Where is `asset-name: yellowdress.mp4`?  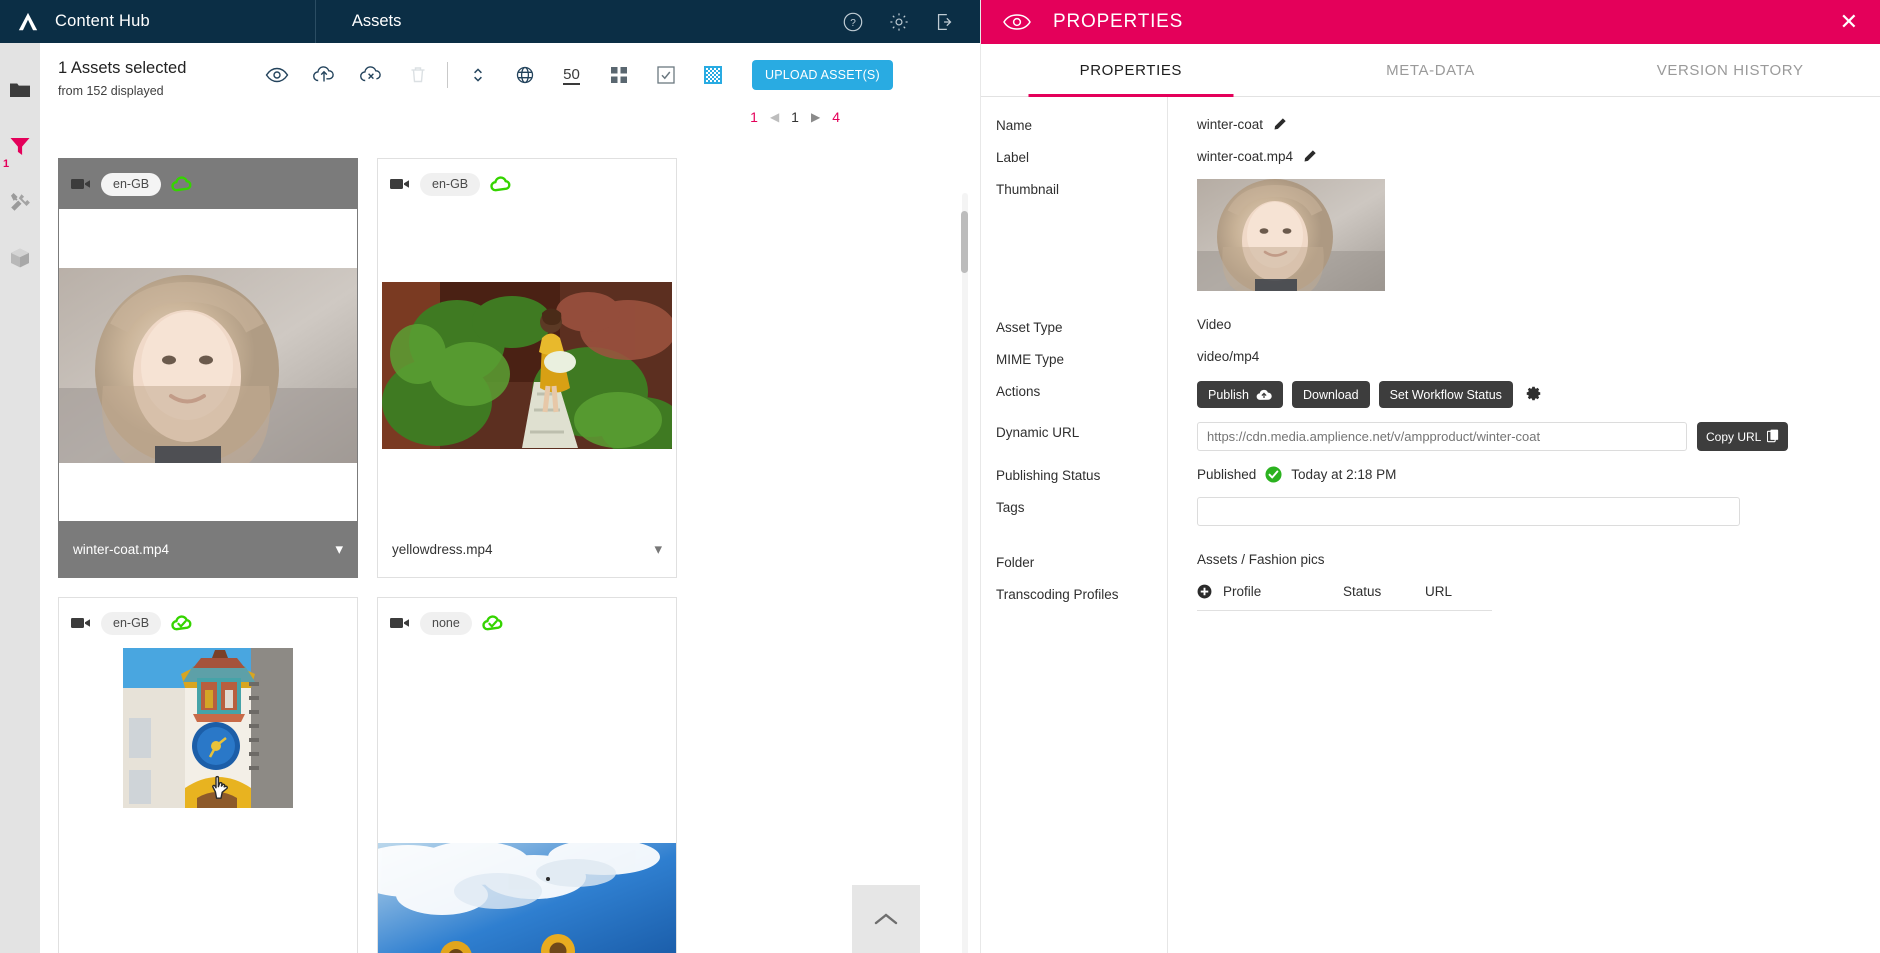
asset-name: yellowdress.mp4 is located at coordinates (442, 549).